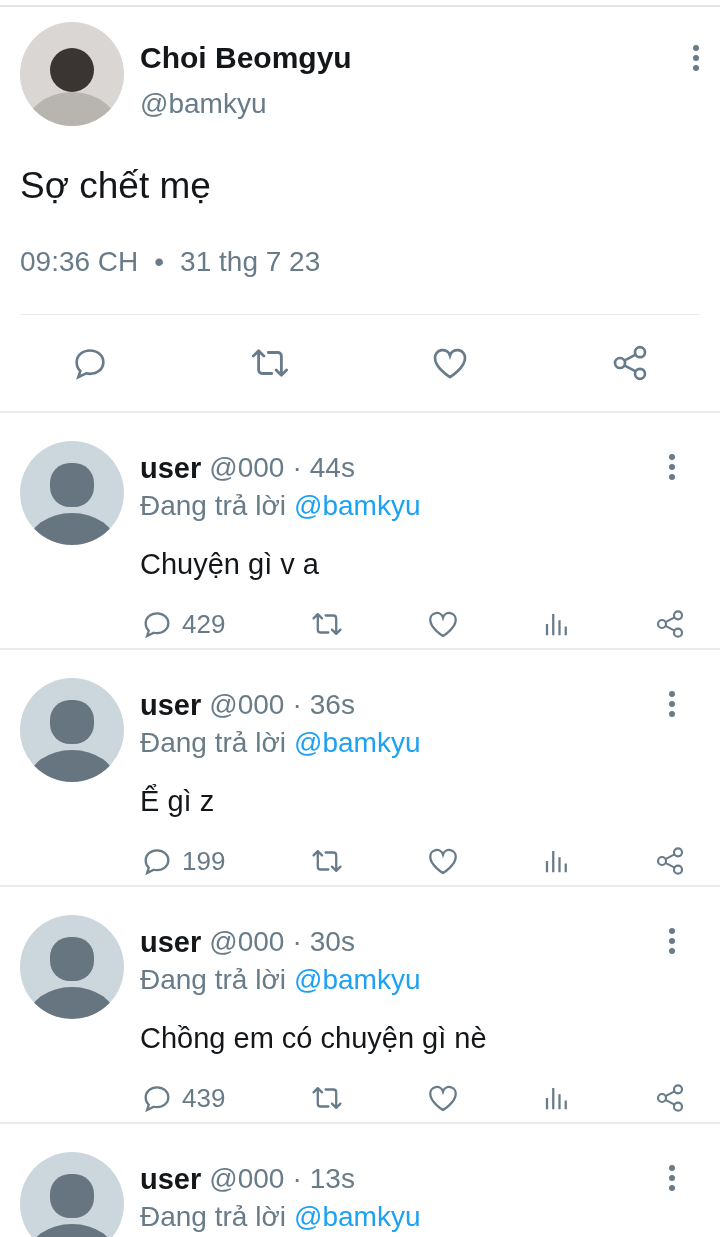 This screenshot has height=1237, width=720. Describe the element at coordinates (204, 624) in the screenshot. I see `reply-count: 429` at that location.